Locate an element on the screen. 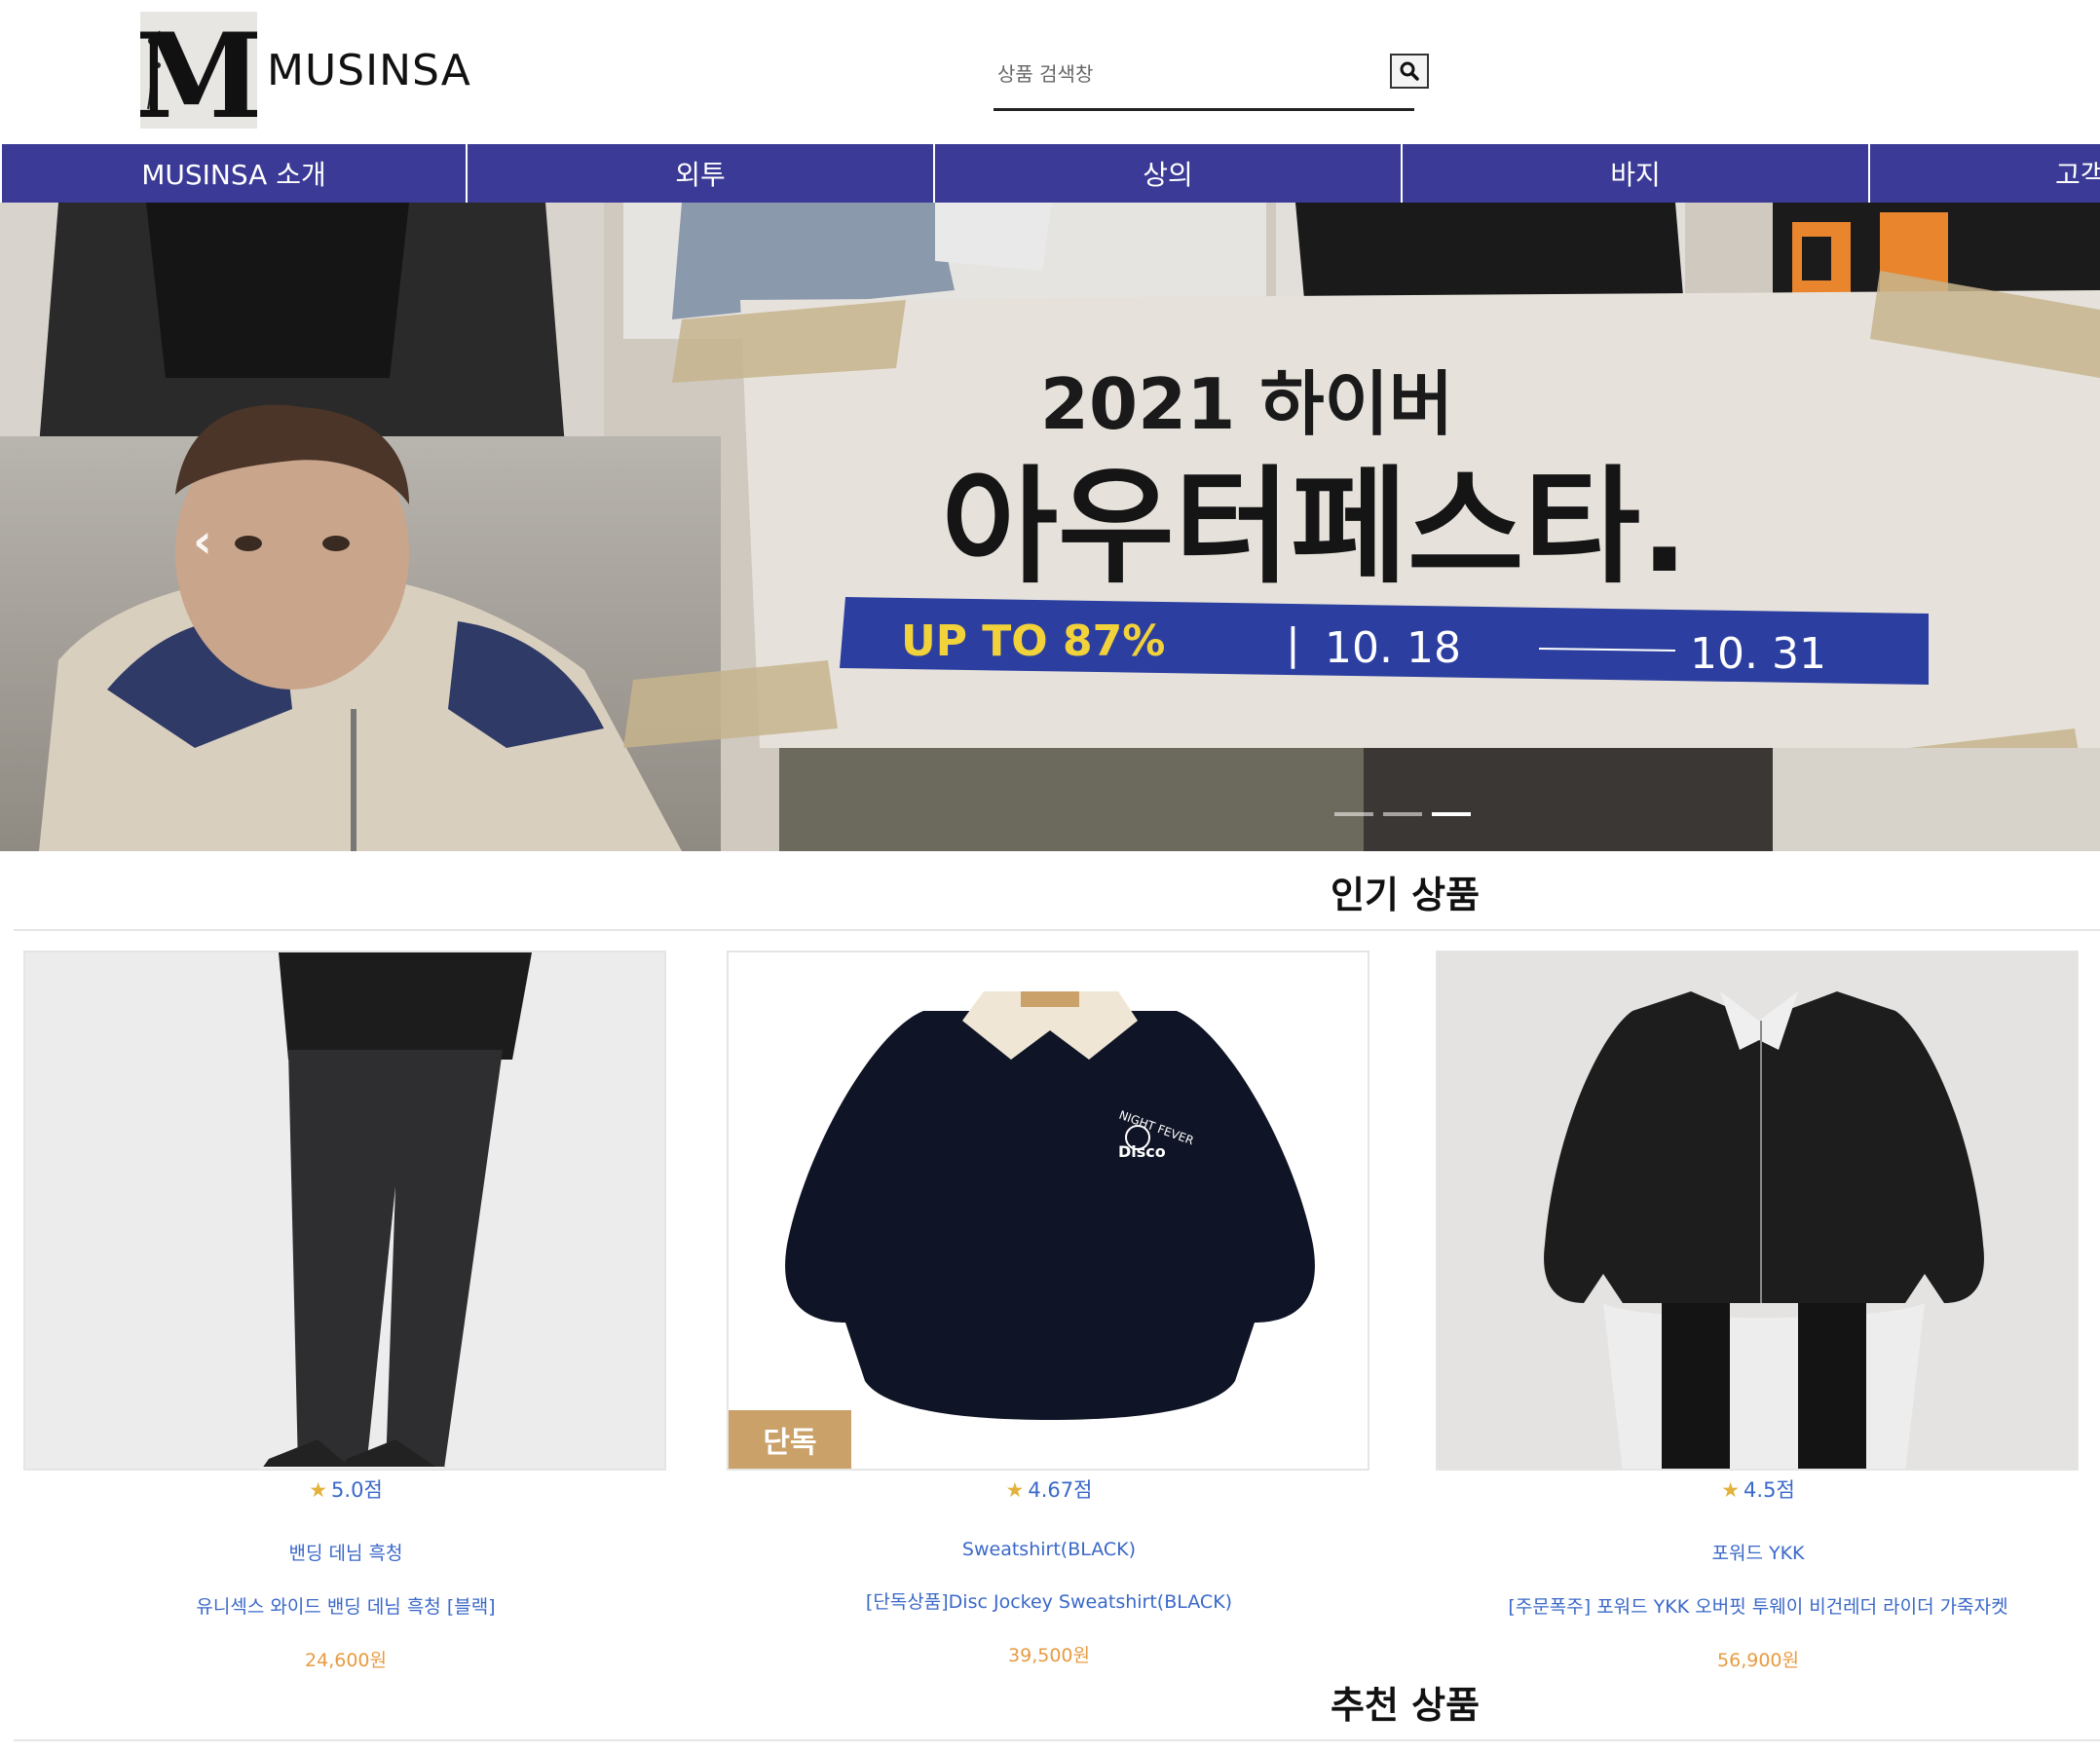  popular-divider is located at coordinates (1057, 930).